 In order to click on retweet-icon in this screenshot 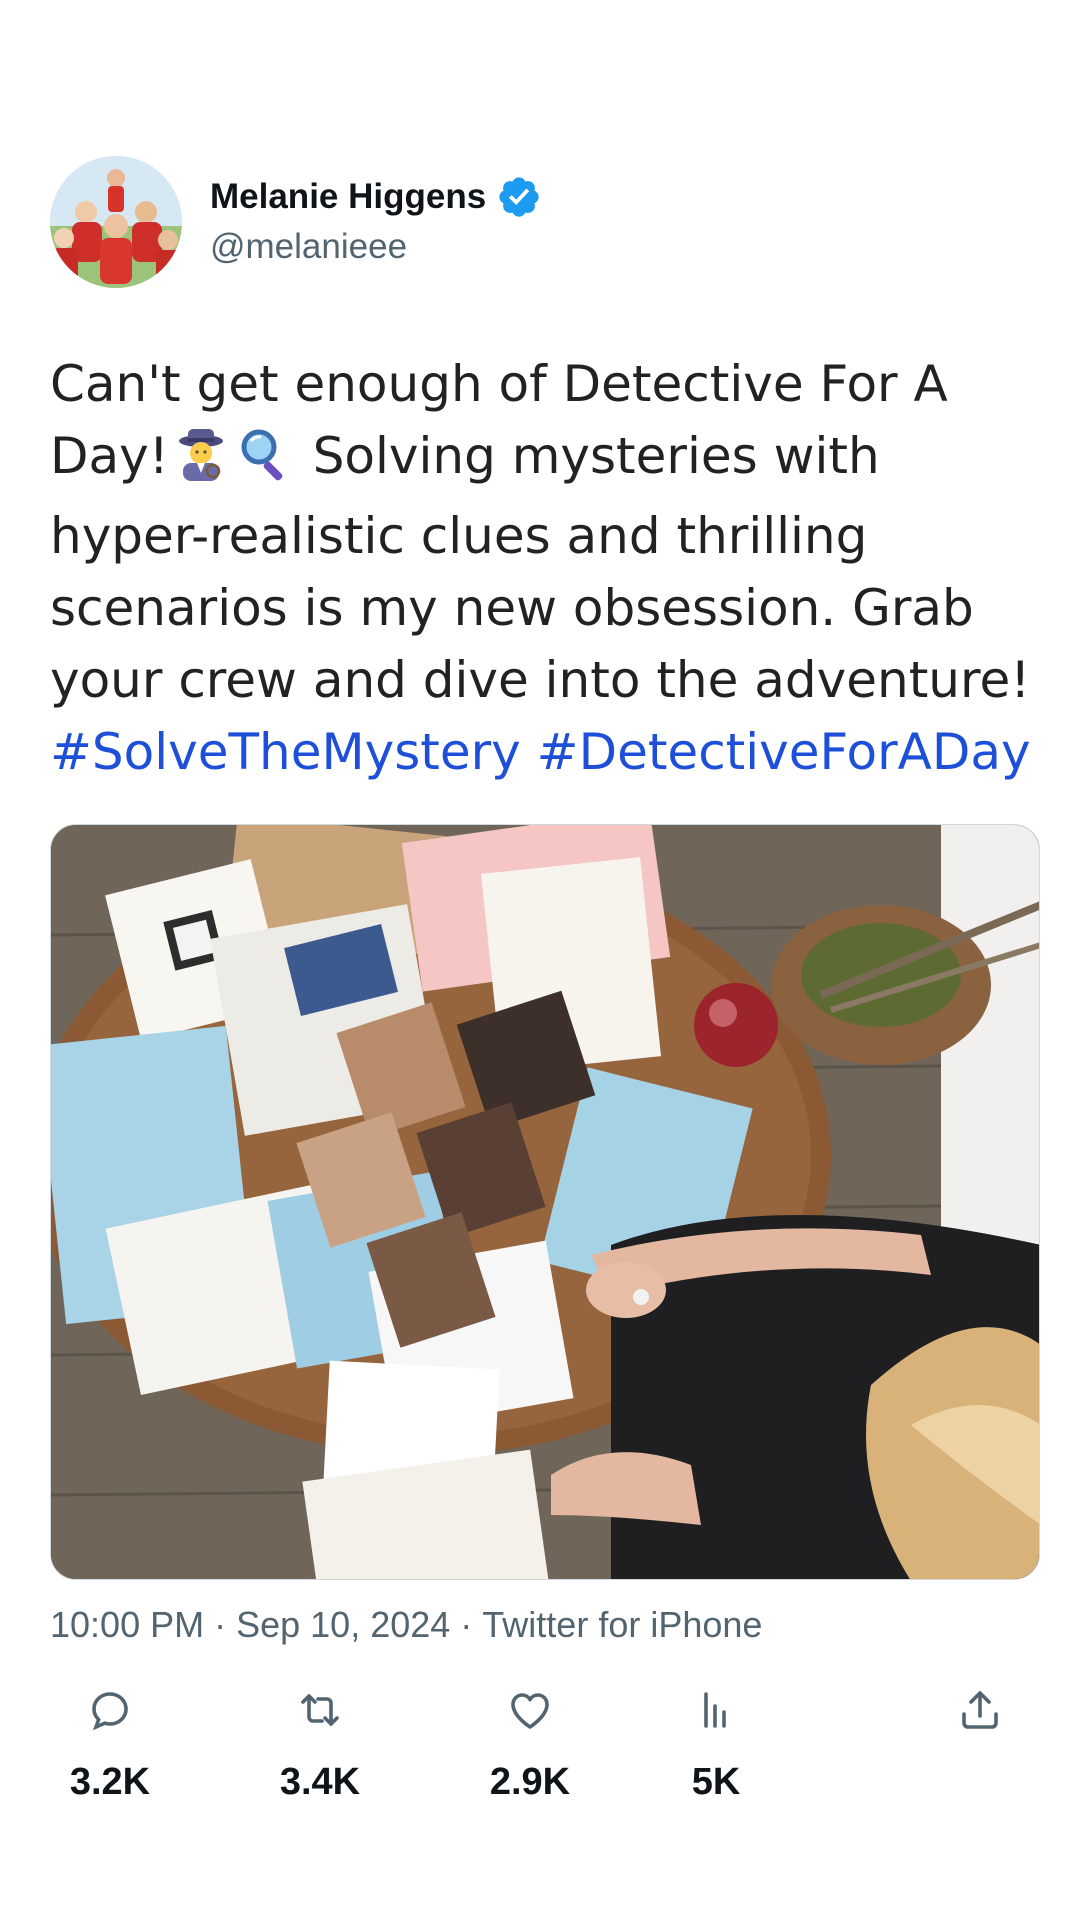, I will do `click(320, 1710)`.